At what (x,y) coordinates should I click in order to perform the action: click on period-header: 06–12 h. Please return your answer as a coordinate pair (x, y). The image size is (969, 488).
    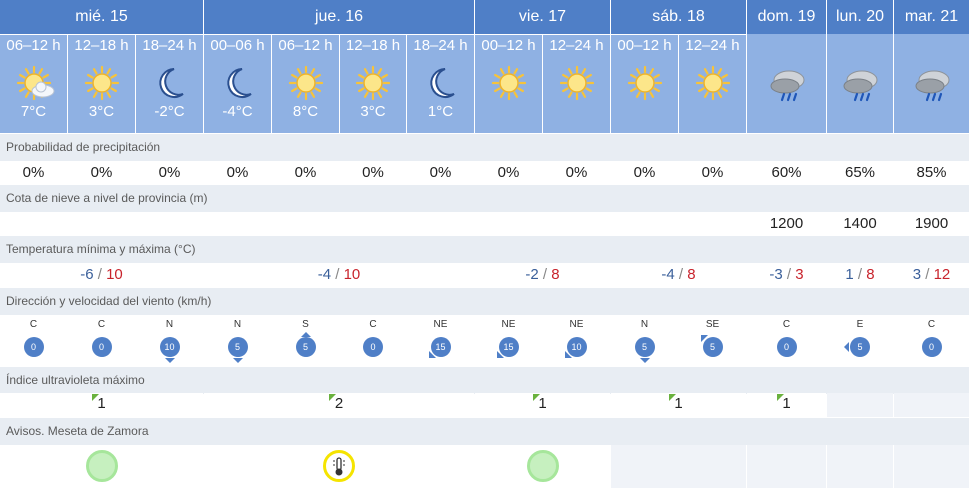
    Looking at the image, I should click on (33, 46).